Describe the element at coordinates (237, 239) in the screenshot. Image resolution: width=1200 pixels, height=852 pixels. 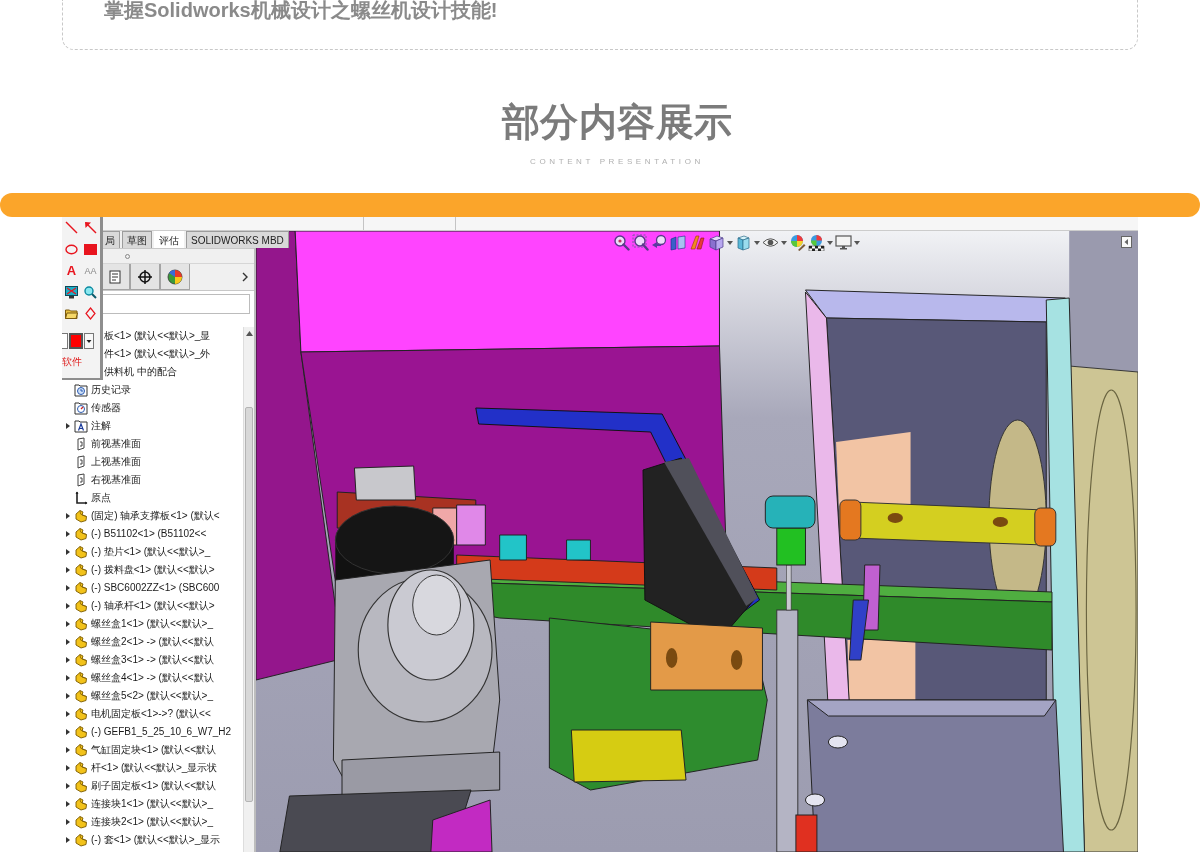
I see `tab: SOLIDWORKS MBD` at that location.